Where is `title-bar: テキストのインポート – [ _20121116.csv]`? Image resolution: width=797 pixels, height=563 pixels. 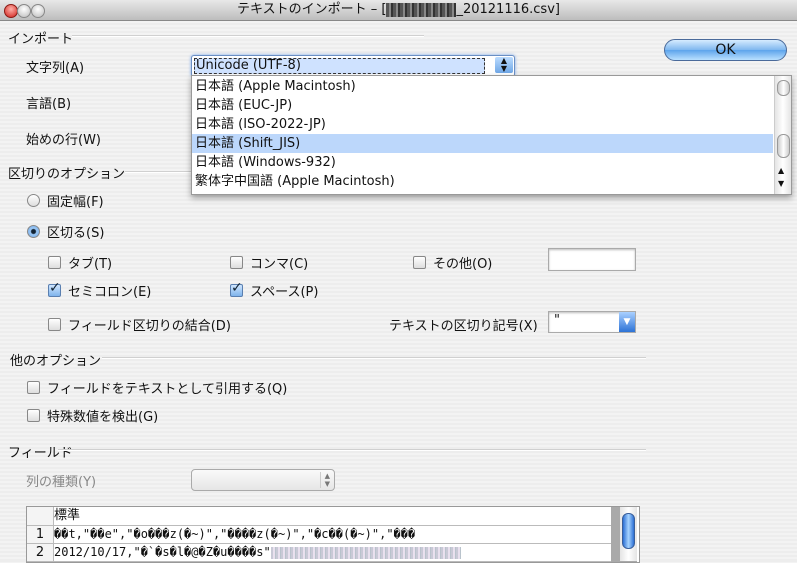
title-bar: テキストのインポート – [ _20121116.csv] is located at coordinates (398, 10).